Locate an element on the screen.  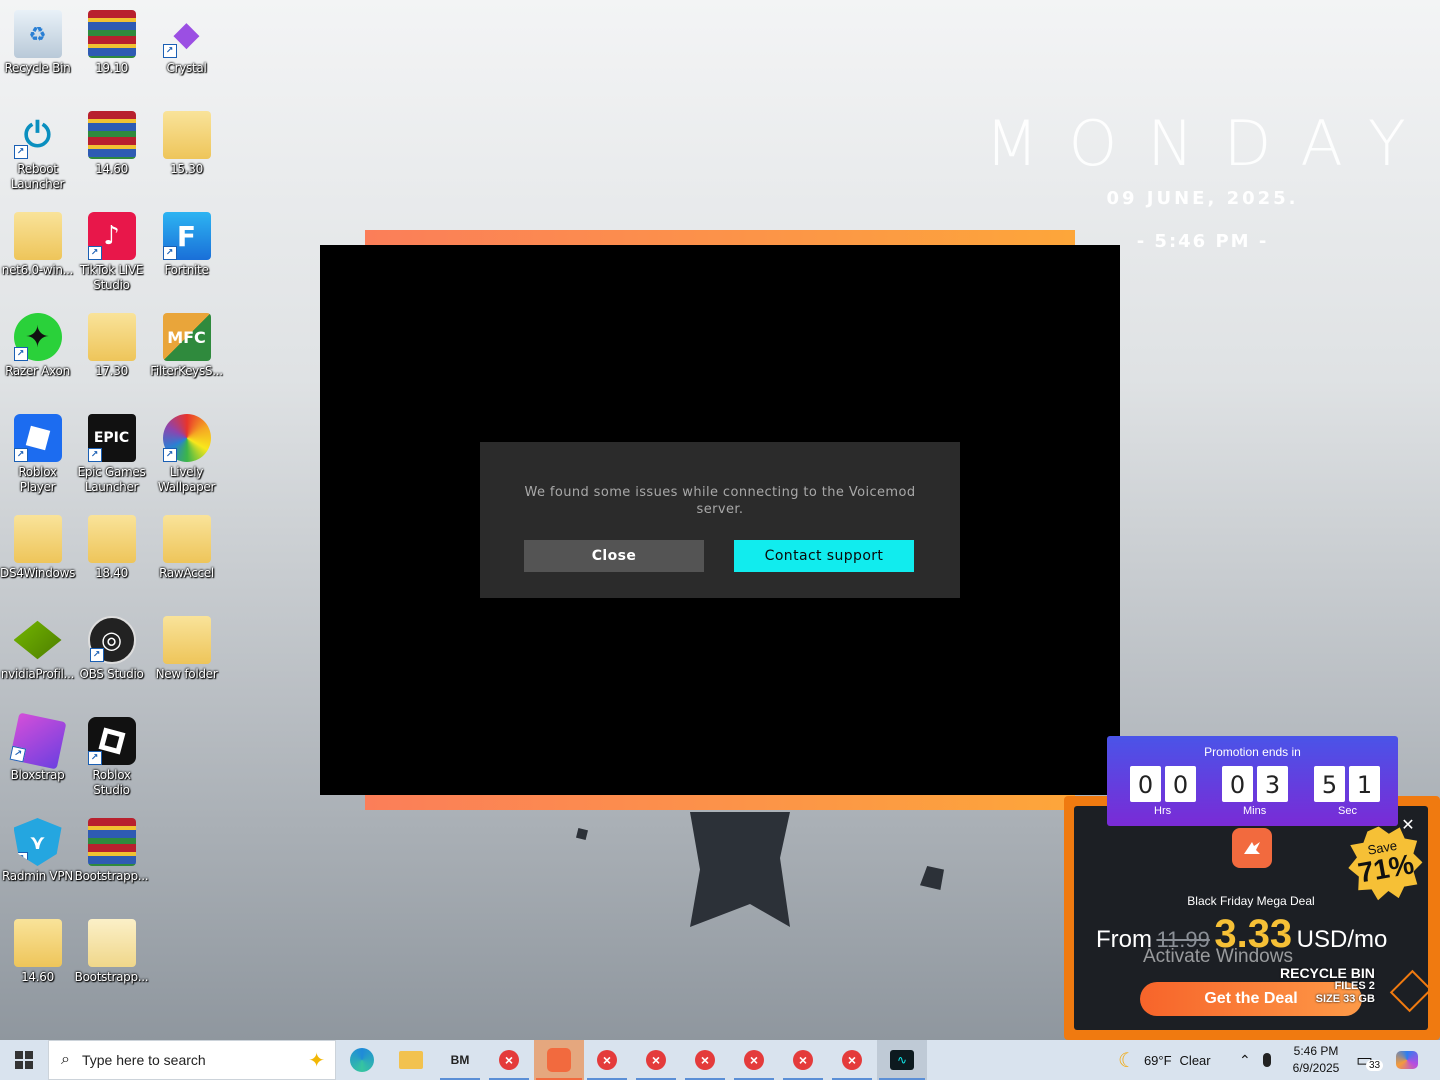
edge-icon is located at coordinates (362, 1060).